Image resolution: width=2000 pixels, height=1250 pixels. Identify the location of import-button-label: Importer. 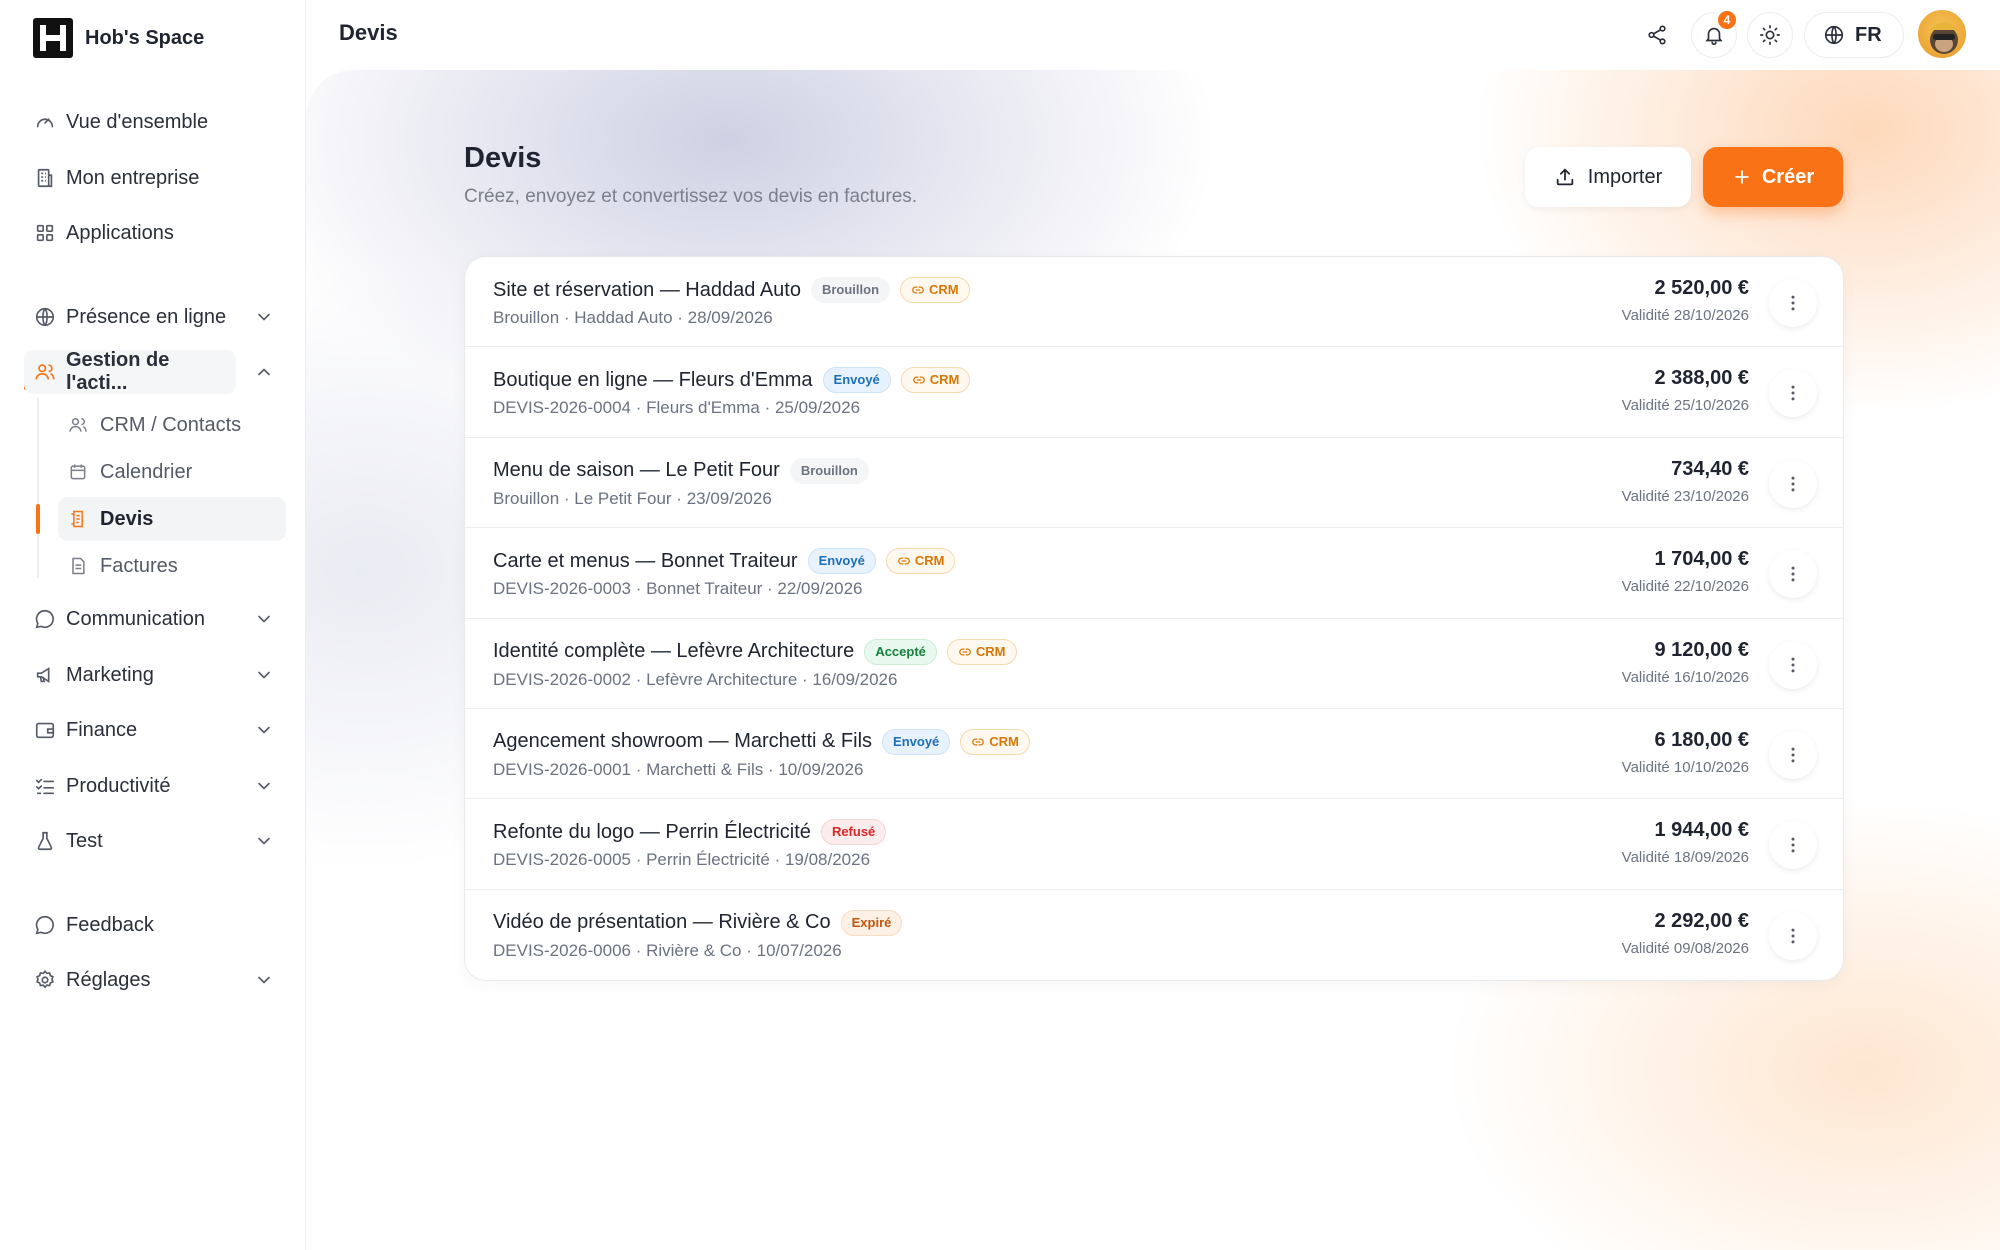
(1625, 176).